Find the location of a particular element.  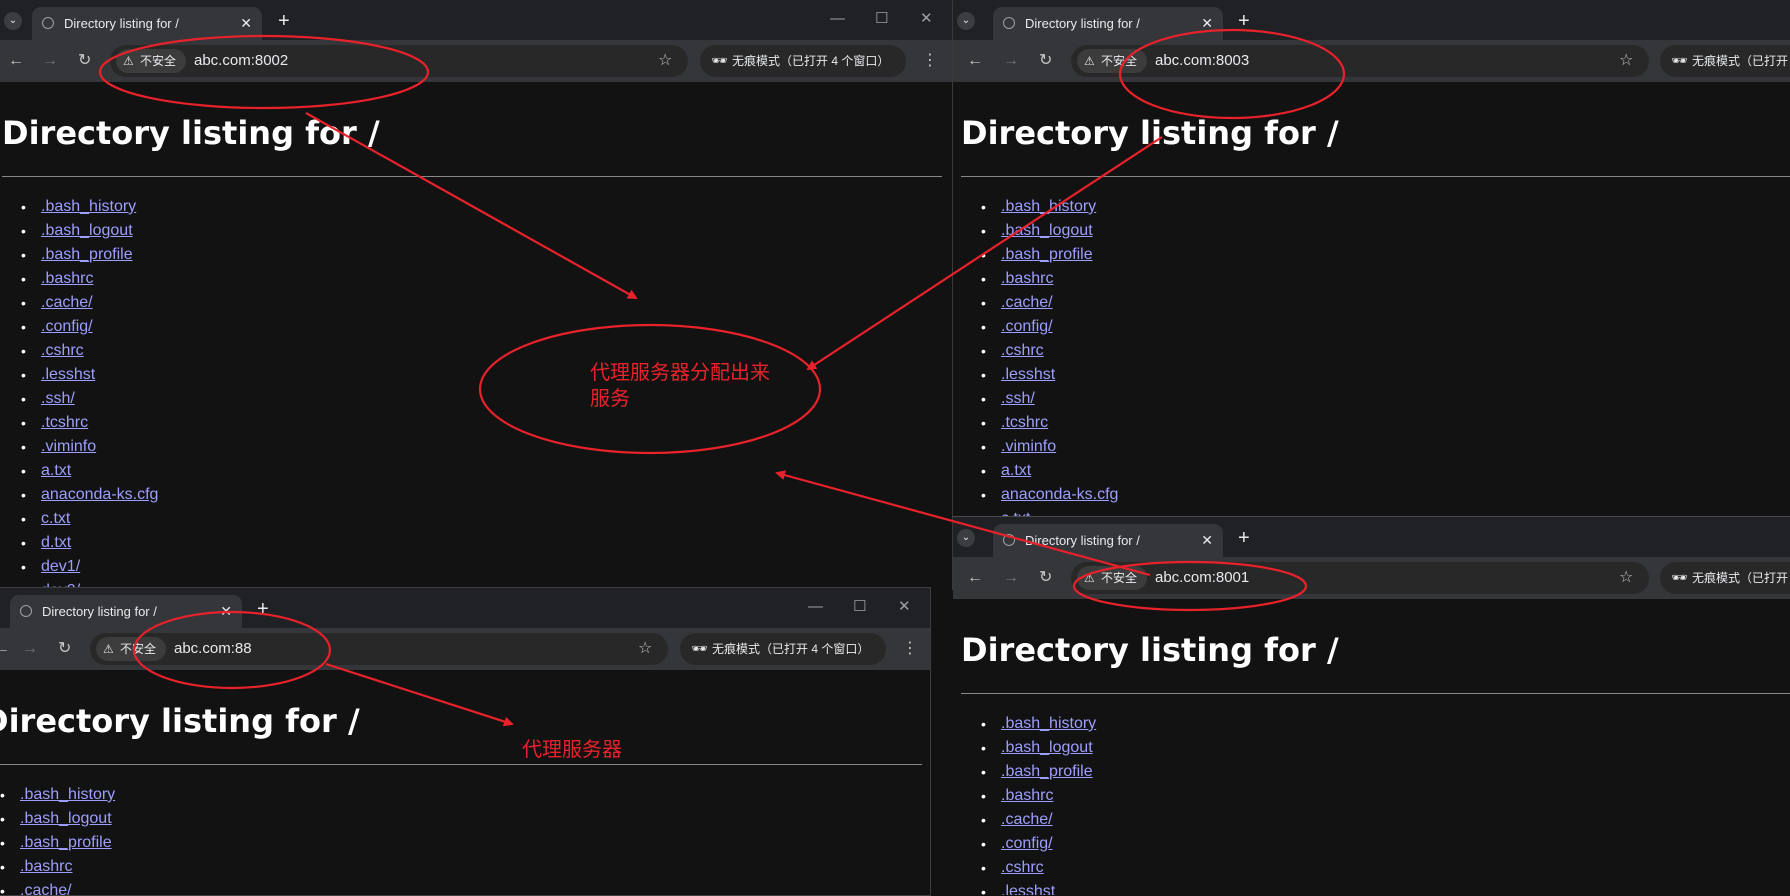

arrow-8002-to-note is located at coordinates (471, 205).